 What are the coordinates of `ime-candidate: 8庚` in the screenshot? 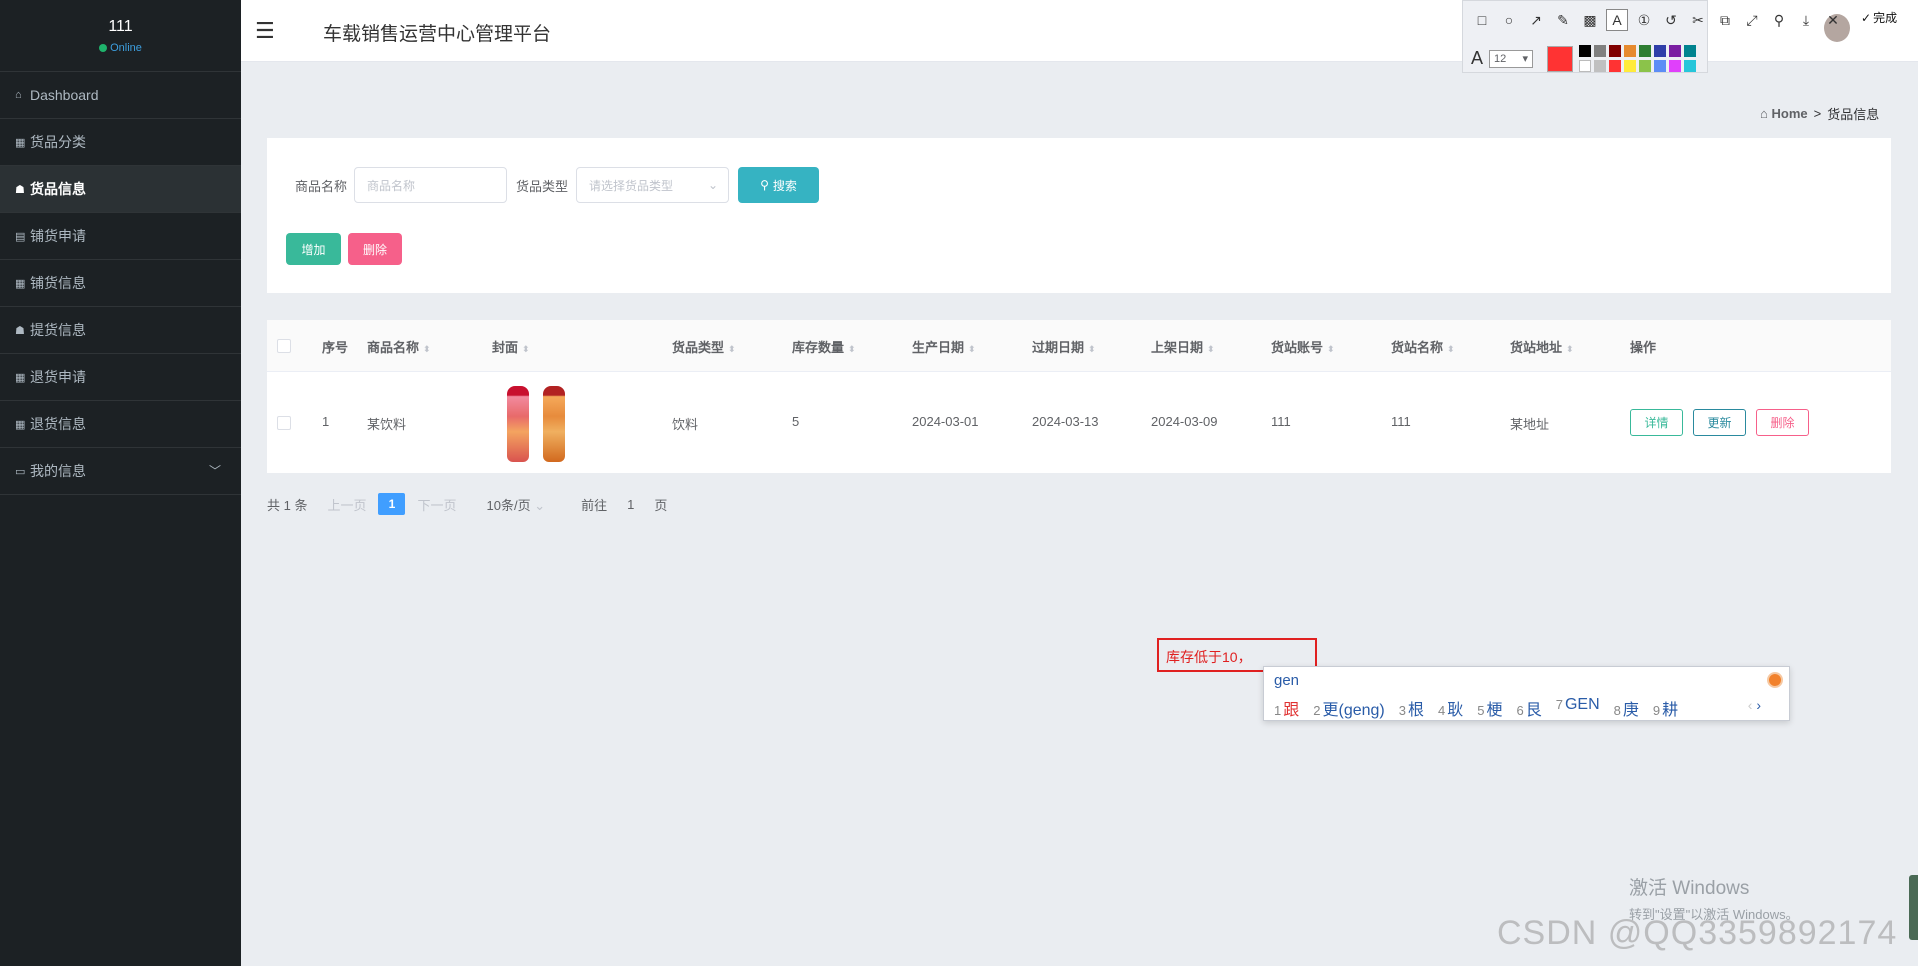 It's located at (1626, 708).